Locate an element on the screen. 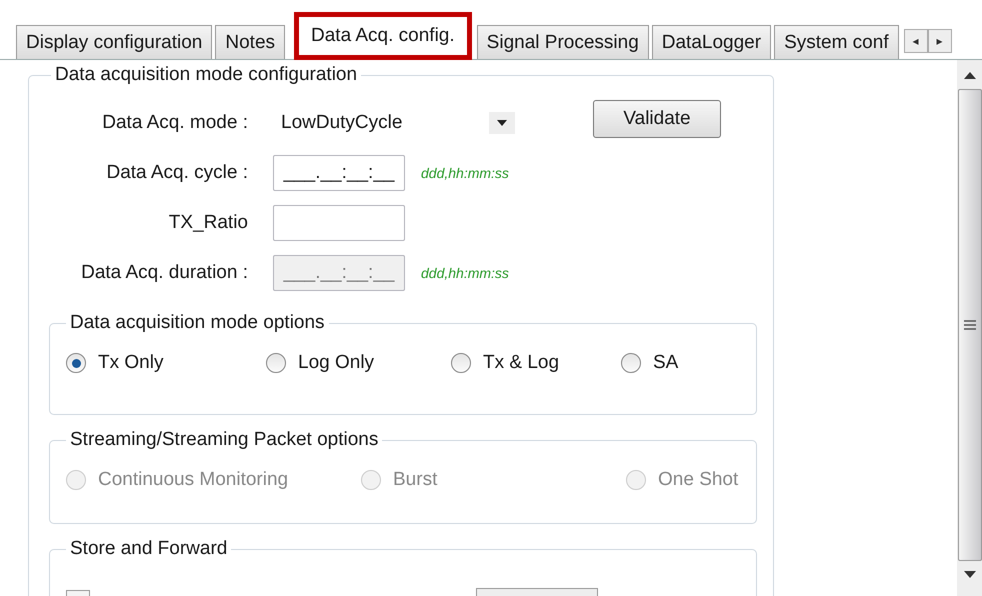  tab: System conf is located at coordinates (836, 42).